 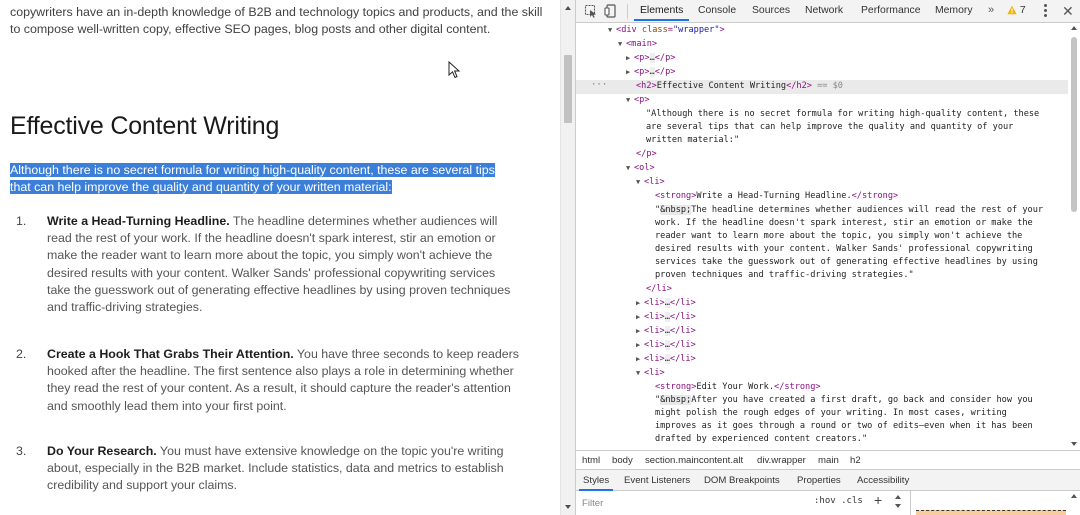 What do you see at coordinates (682, 503) in the screenshot?
I see `styles-filter-input` at bounding box center [682, 503].